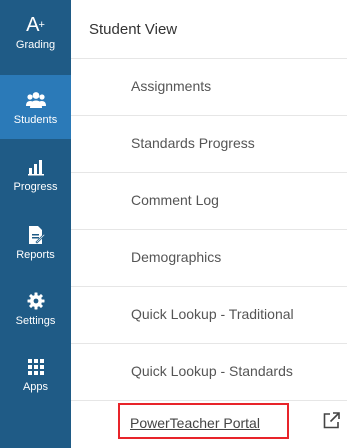  What do you see at coordinates (176, 257) in the screenshot?
I see `menu-item-label: Demographics` at bounding box center [176, 257].